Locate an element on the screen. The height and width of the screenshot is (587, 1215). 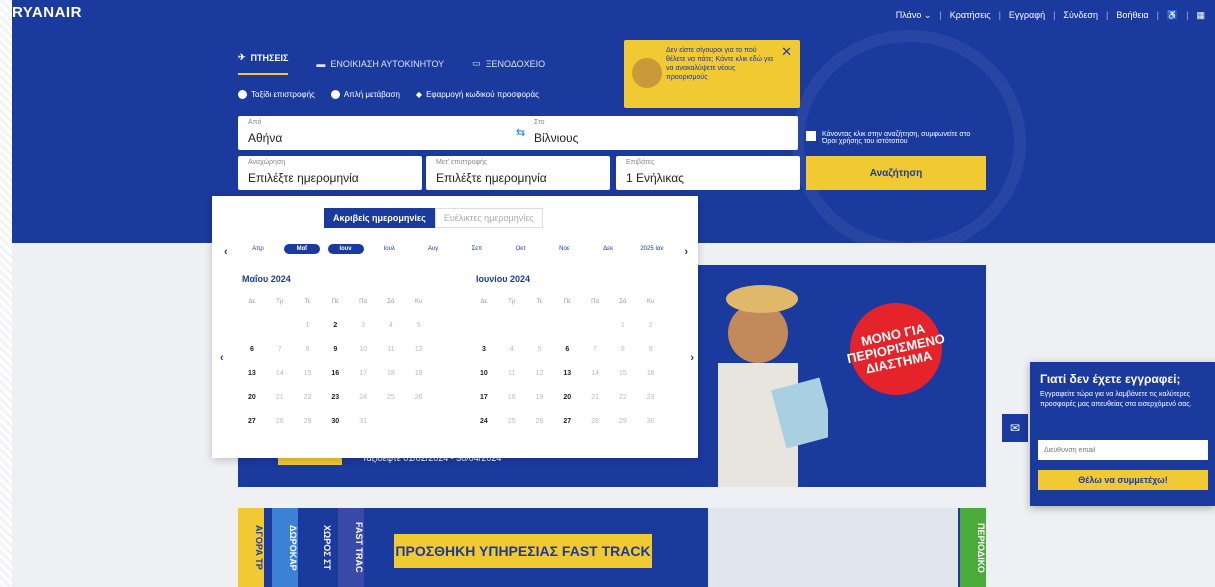
months-next-icon: › is located at coordinates (686, 252).